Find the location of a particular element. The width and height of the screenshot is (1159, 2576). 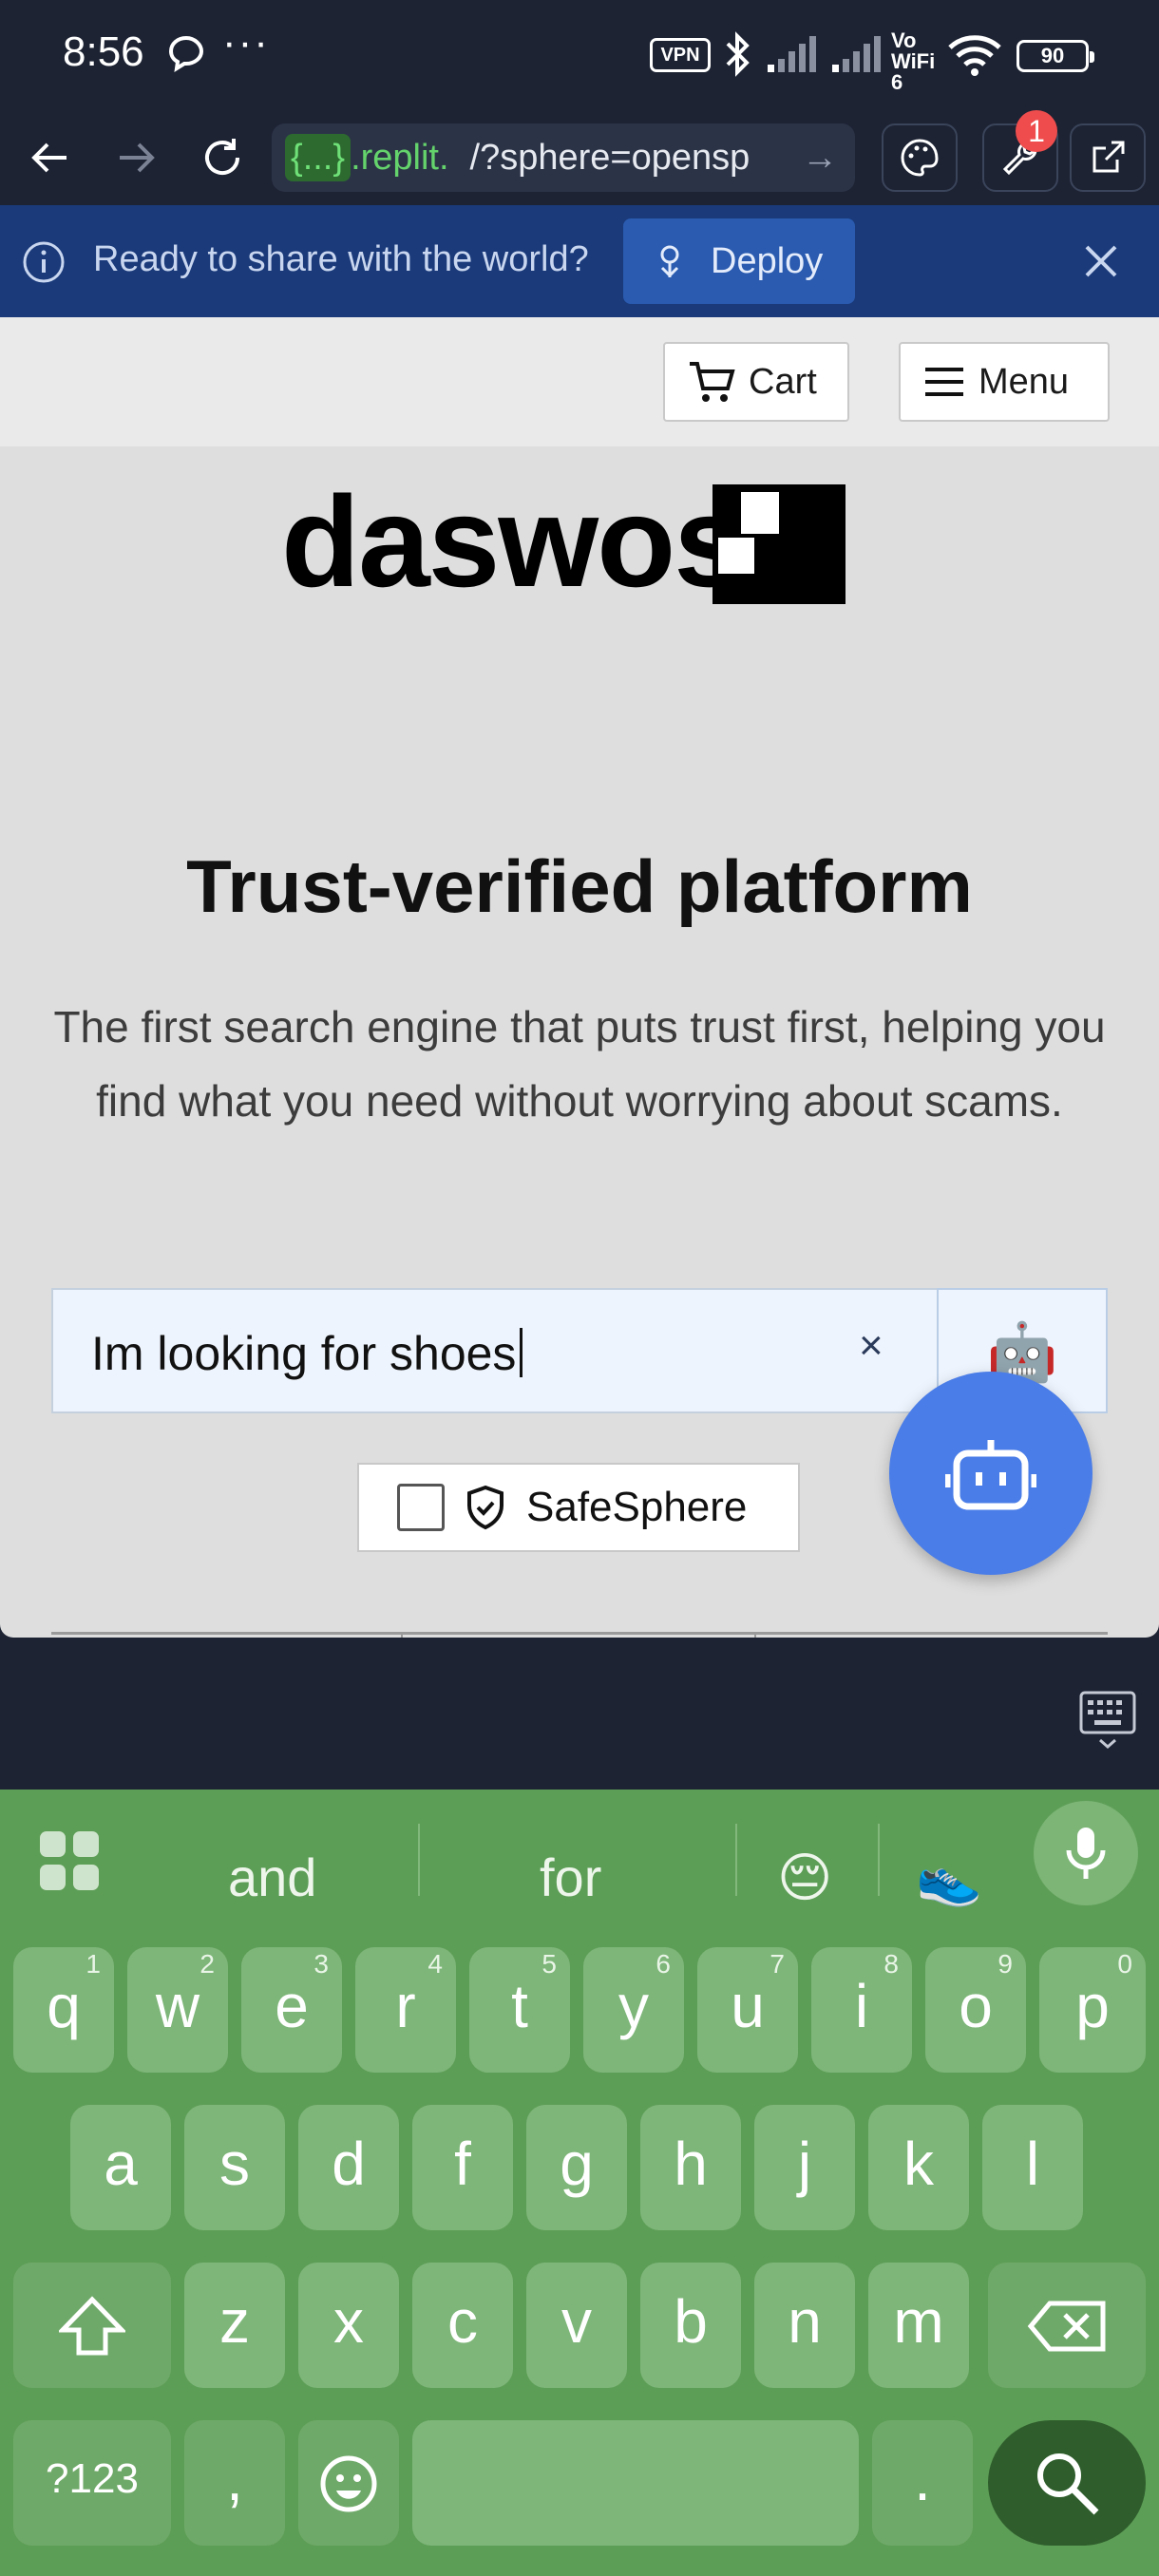

search-icon is located at coordinates (1068, 2484).